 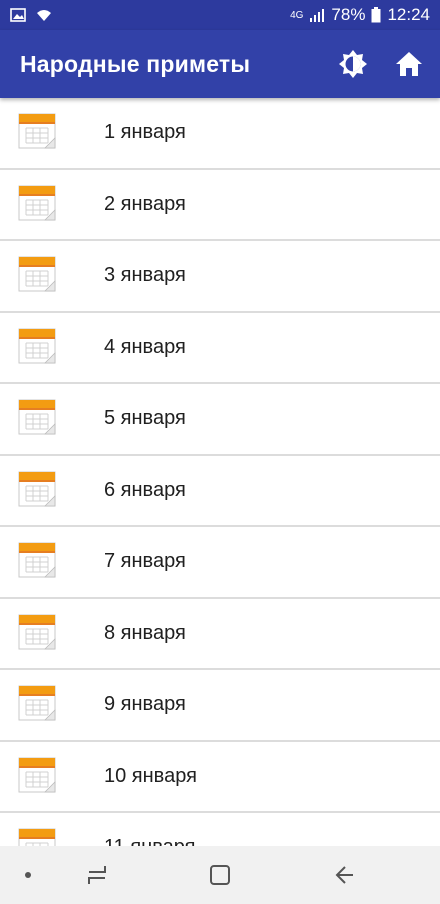 I want to click on list-item-label: 4 января, so click(x=145, y=346).